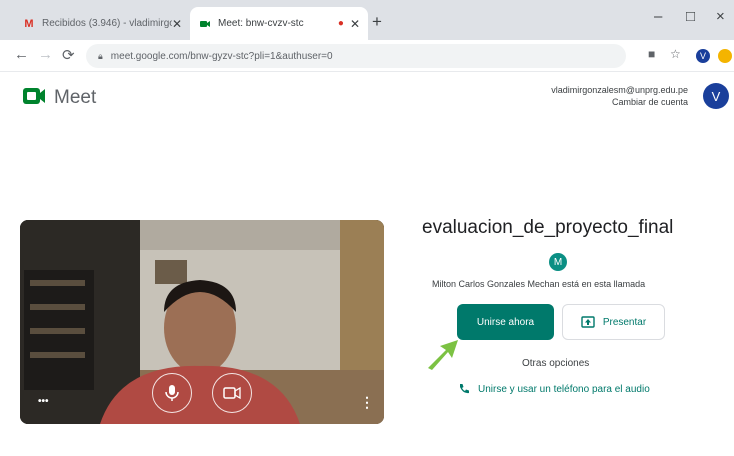 This screenshot has height=456, width=734. What do you see at coordinates (588, 322) in the screenshot?
I see `present-screen-icon` at bounding box center [588, 322].